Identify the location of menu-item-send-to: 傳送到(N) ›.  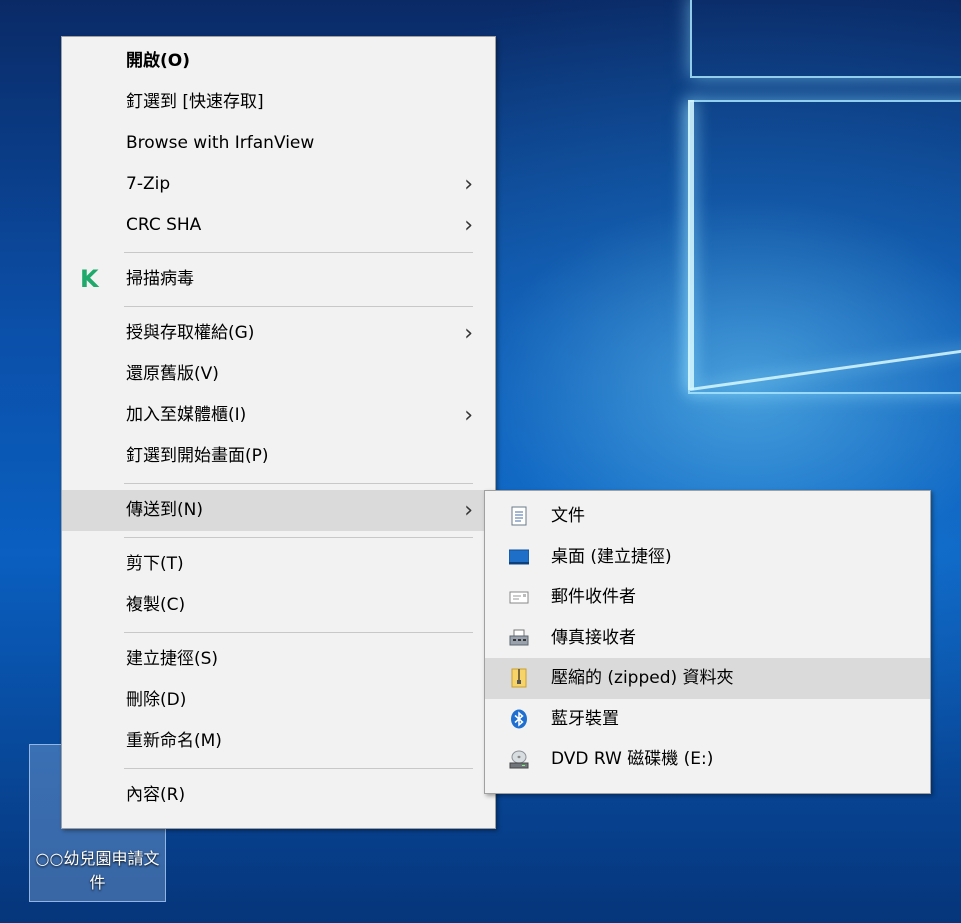
(278, 510).